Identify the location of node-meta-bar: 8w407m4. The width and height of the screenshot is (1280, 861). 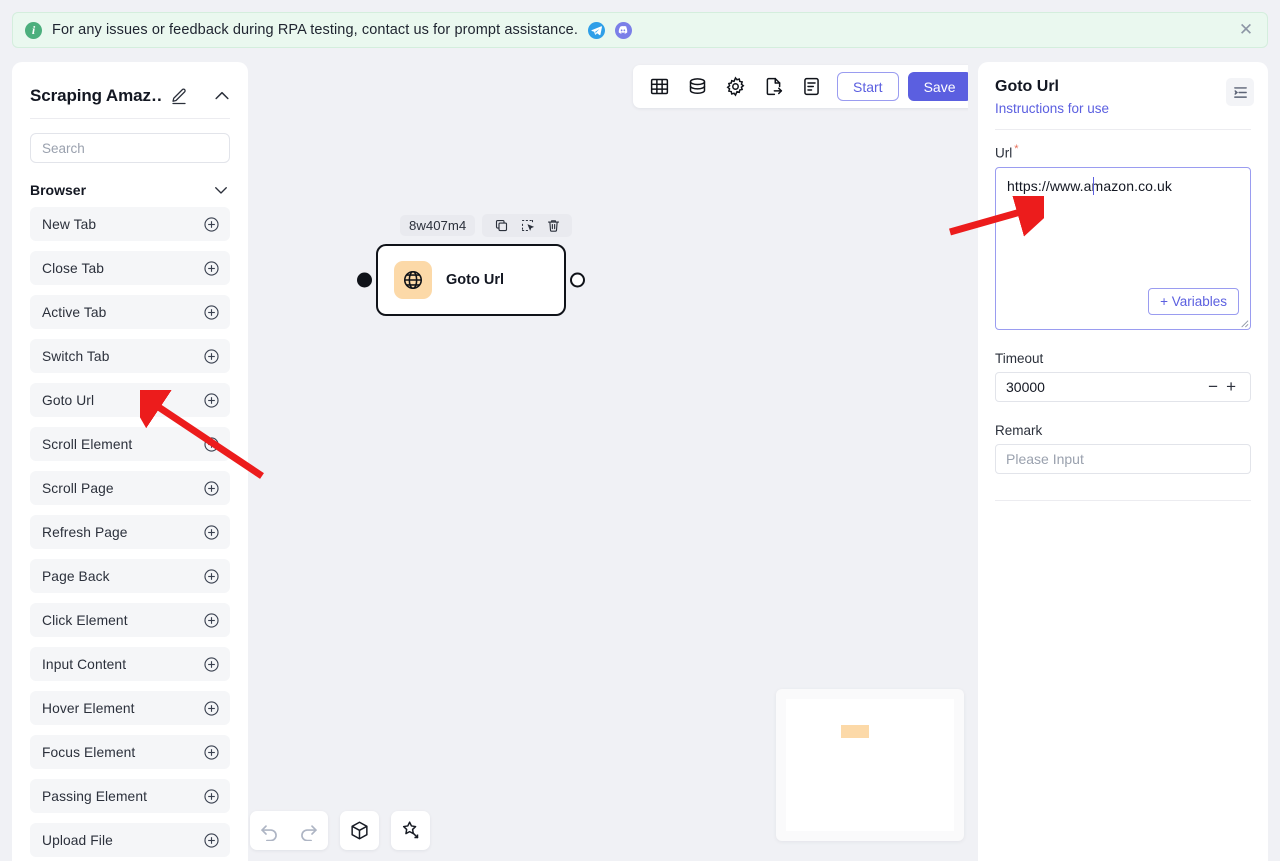
(474, 225).